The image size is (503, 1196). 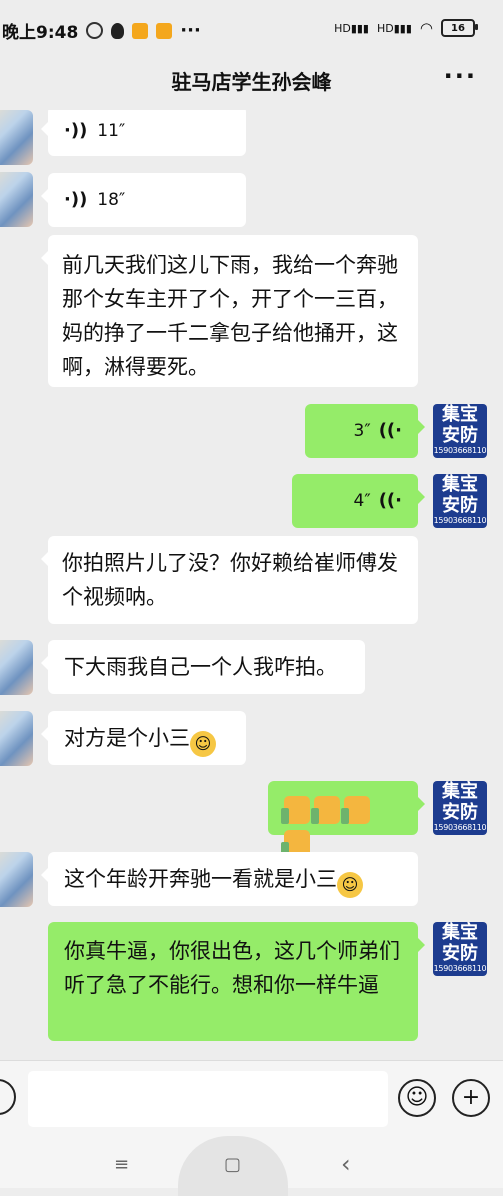 What do you see at coordinates (471, 1098) in the screenshot?
I see `plus-icon: +` at bounding box center [471, 1098].